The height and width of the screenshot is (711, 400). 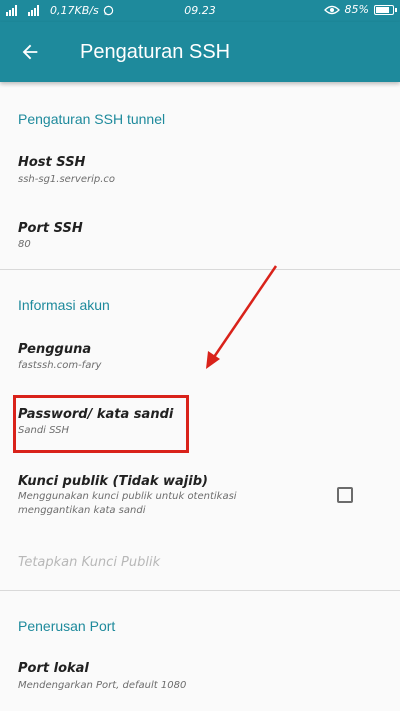 I want to click on pref-username-summary: fastssh.com-fary, so click(x=60, y=365).